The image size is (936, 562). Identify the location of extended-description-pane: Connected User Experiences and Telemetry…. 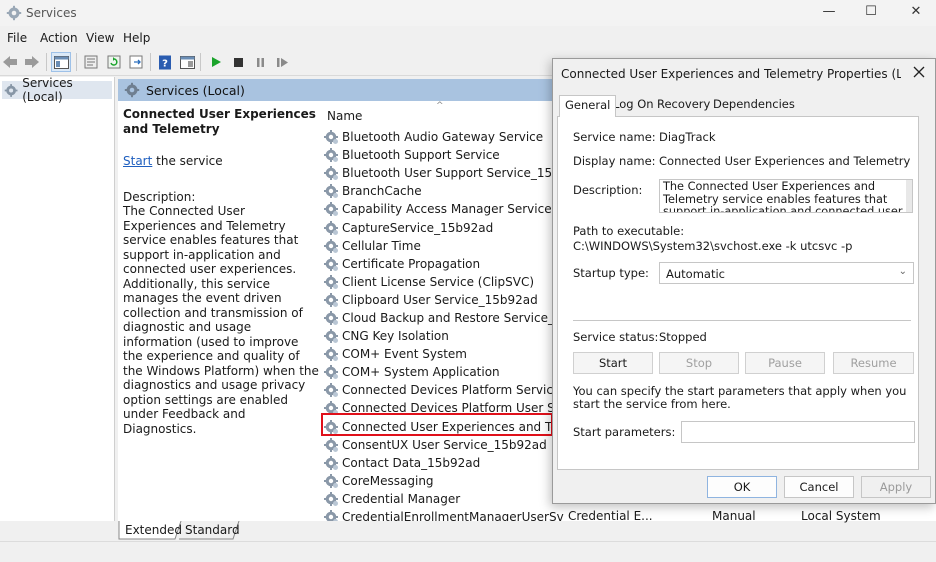
(221, 271).